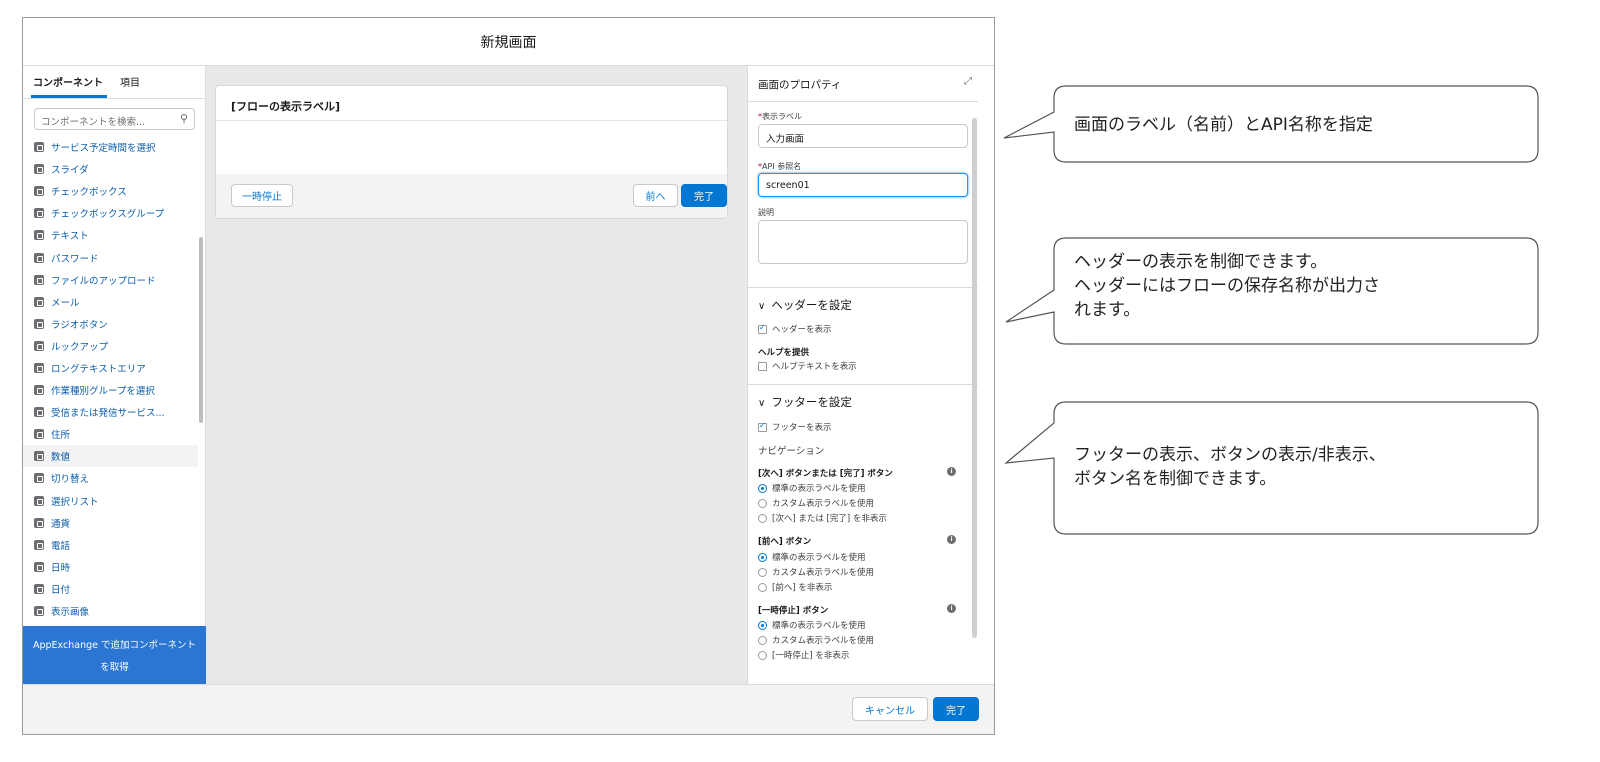 The height and width of the screenshot is (762, 1600). I want to click on dialog-title: 新規画面, so click(508, 42).